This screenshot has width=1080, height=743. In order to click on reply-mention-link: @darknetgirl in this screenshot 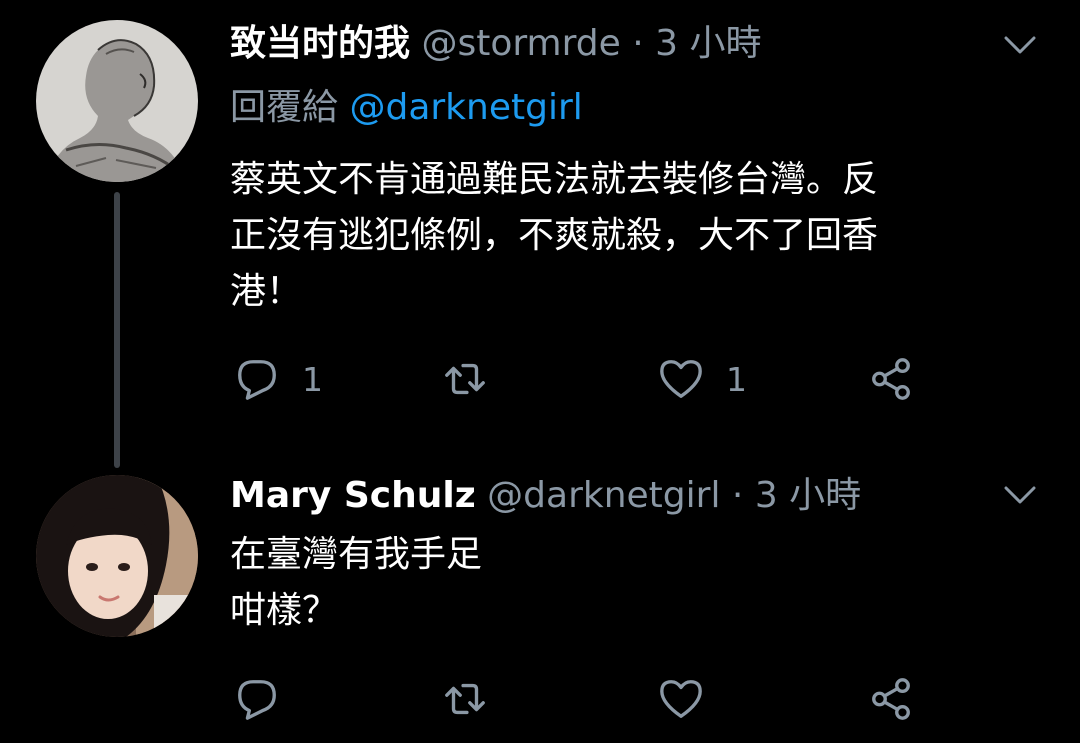, I will do `click(465, 107)`.